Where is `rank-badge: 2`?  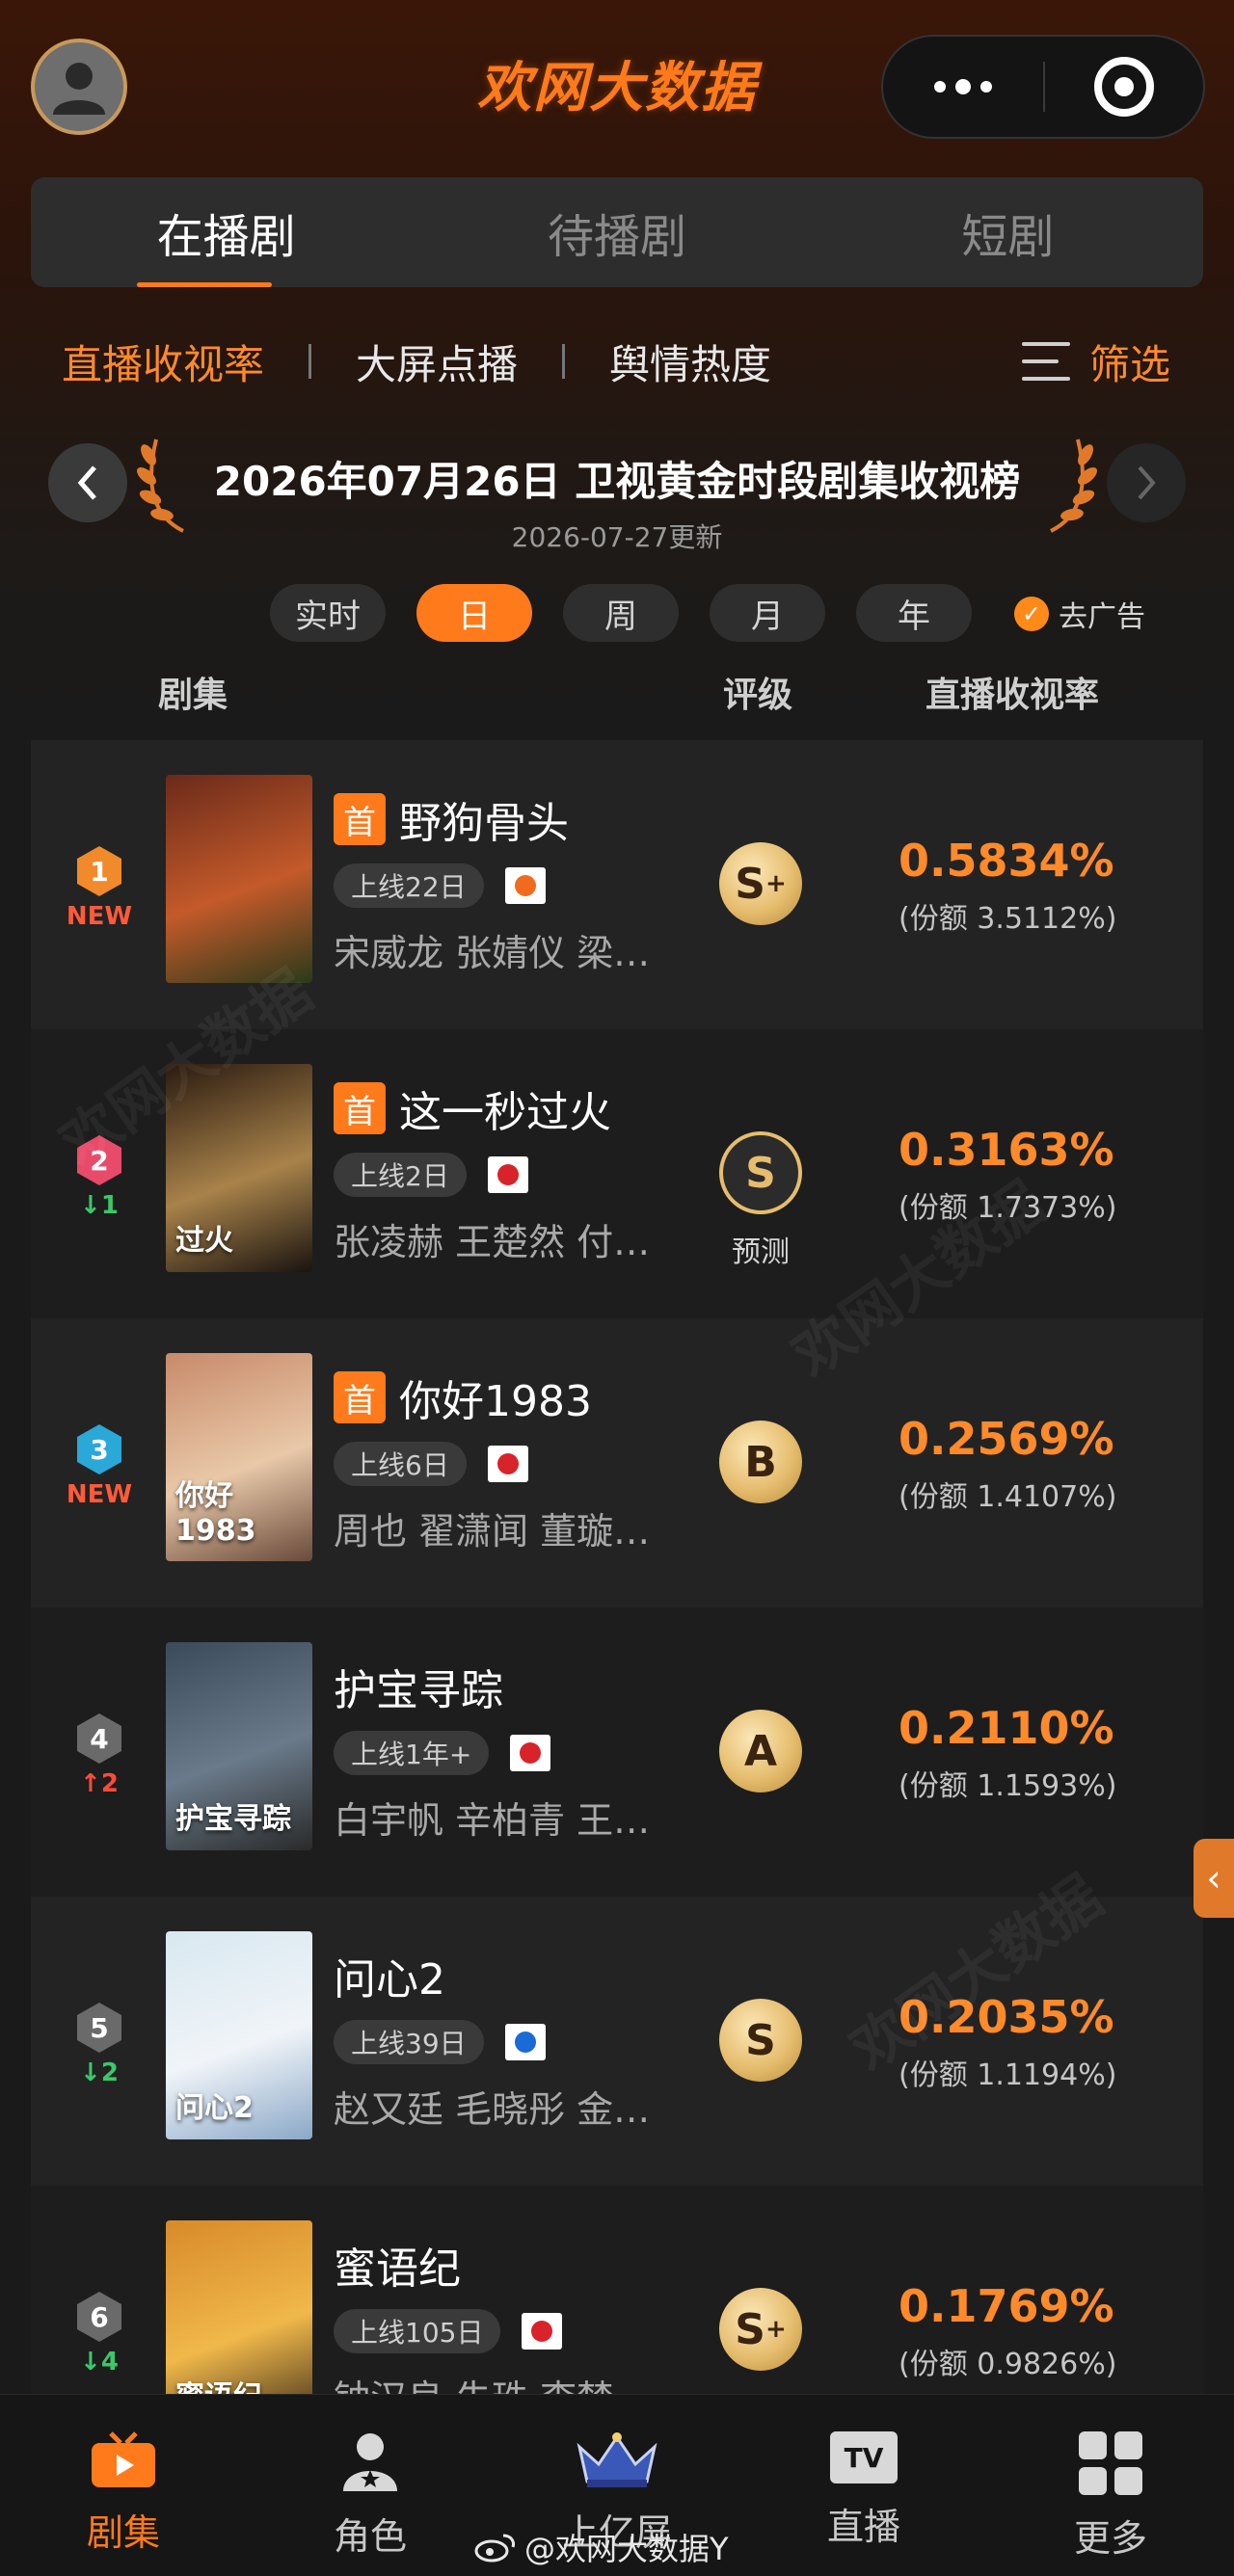
rank-badge: 2 is located at coordinates (99, 1160).